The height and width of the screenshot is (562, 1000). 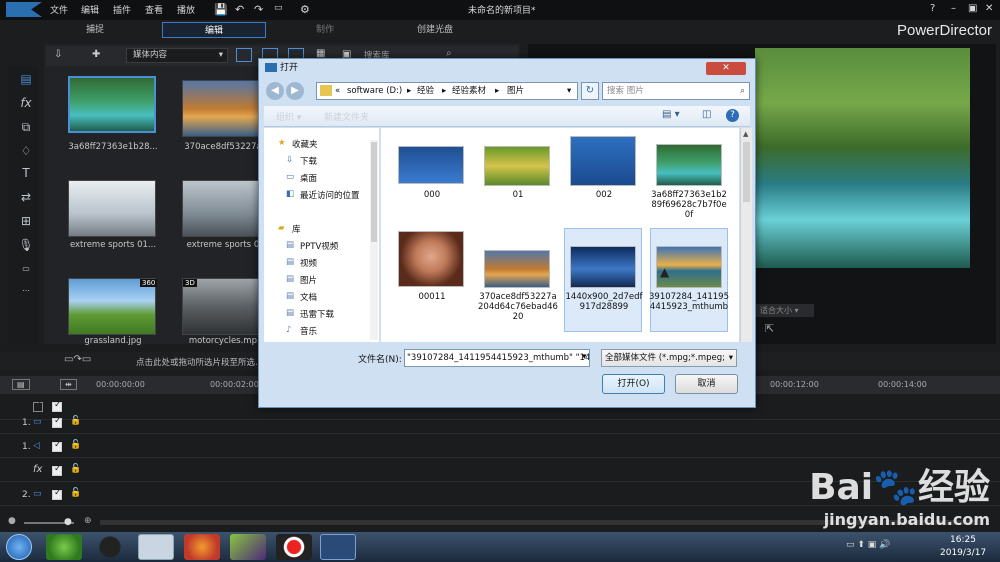 I want to click on menu-view: 查看, so click(x=154, y=9).